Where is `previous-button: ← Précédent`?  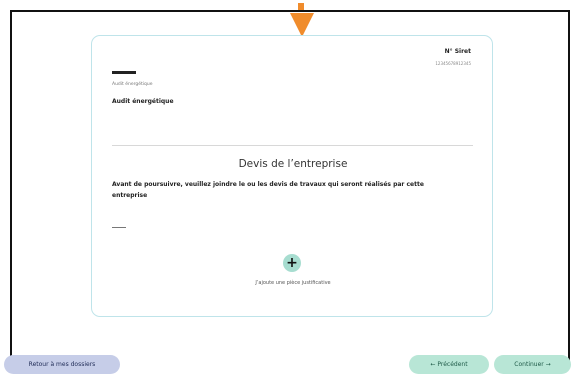 previous-button: ← Précédent is located at coordinates (449, 364).